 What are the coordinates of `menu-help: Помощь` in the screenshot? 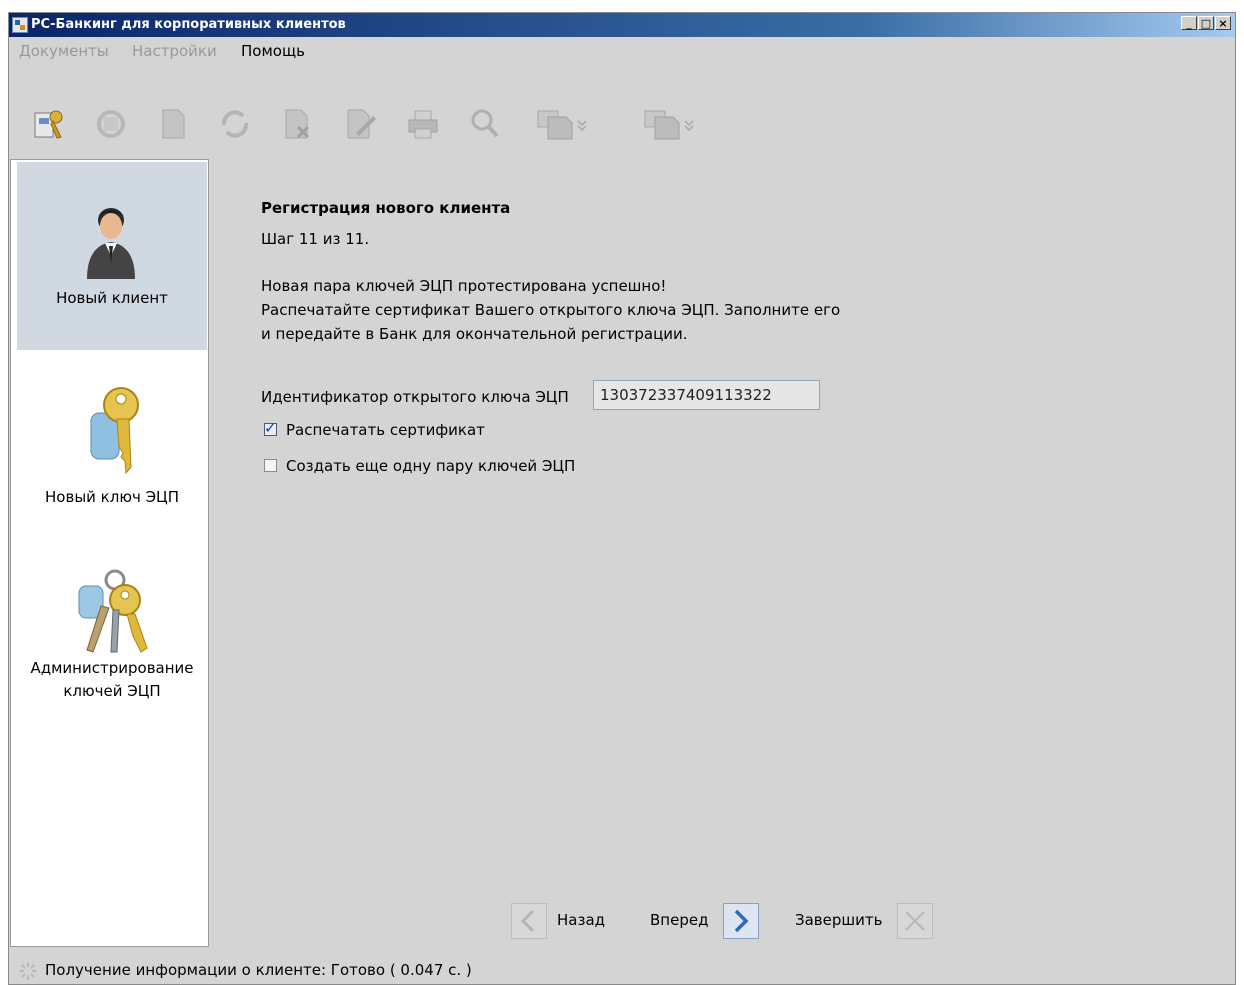 It's located at (273, 51).